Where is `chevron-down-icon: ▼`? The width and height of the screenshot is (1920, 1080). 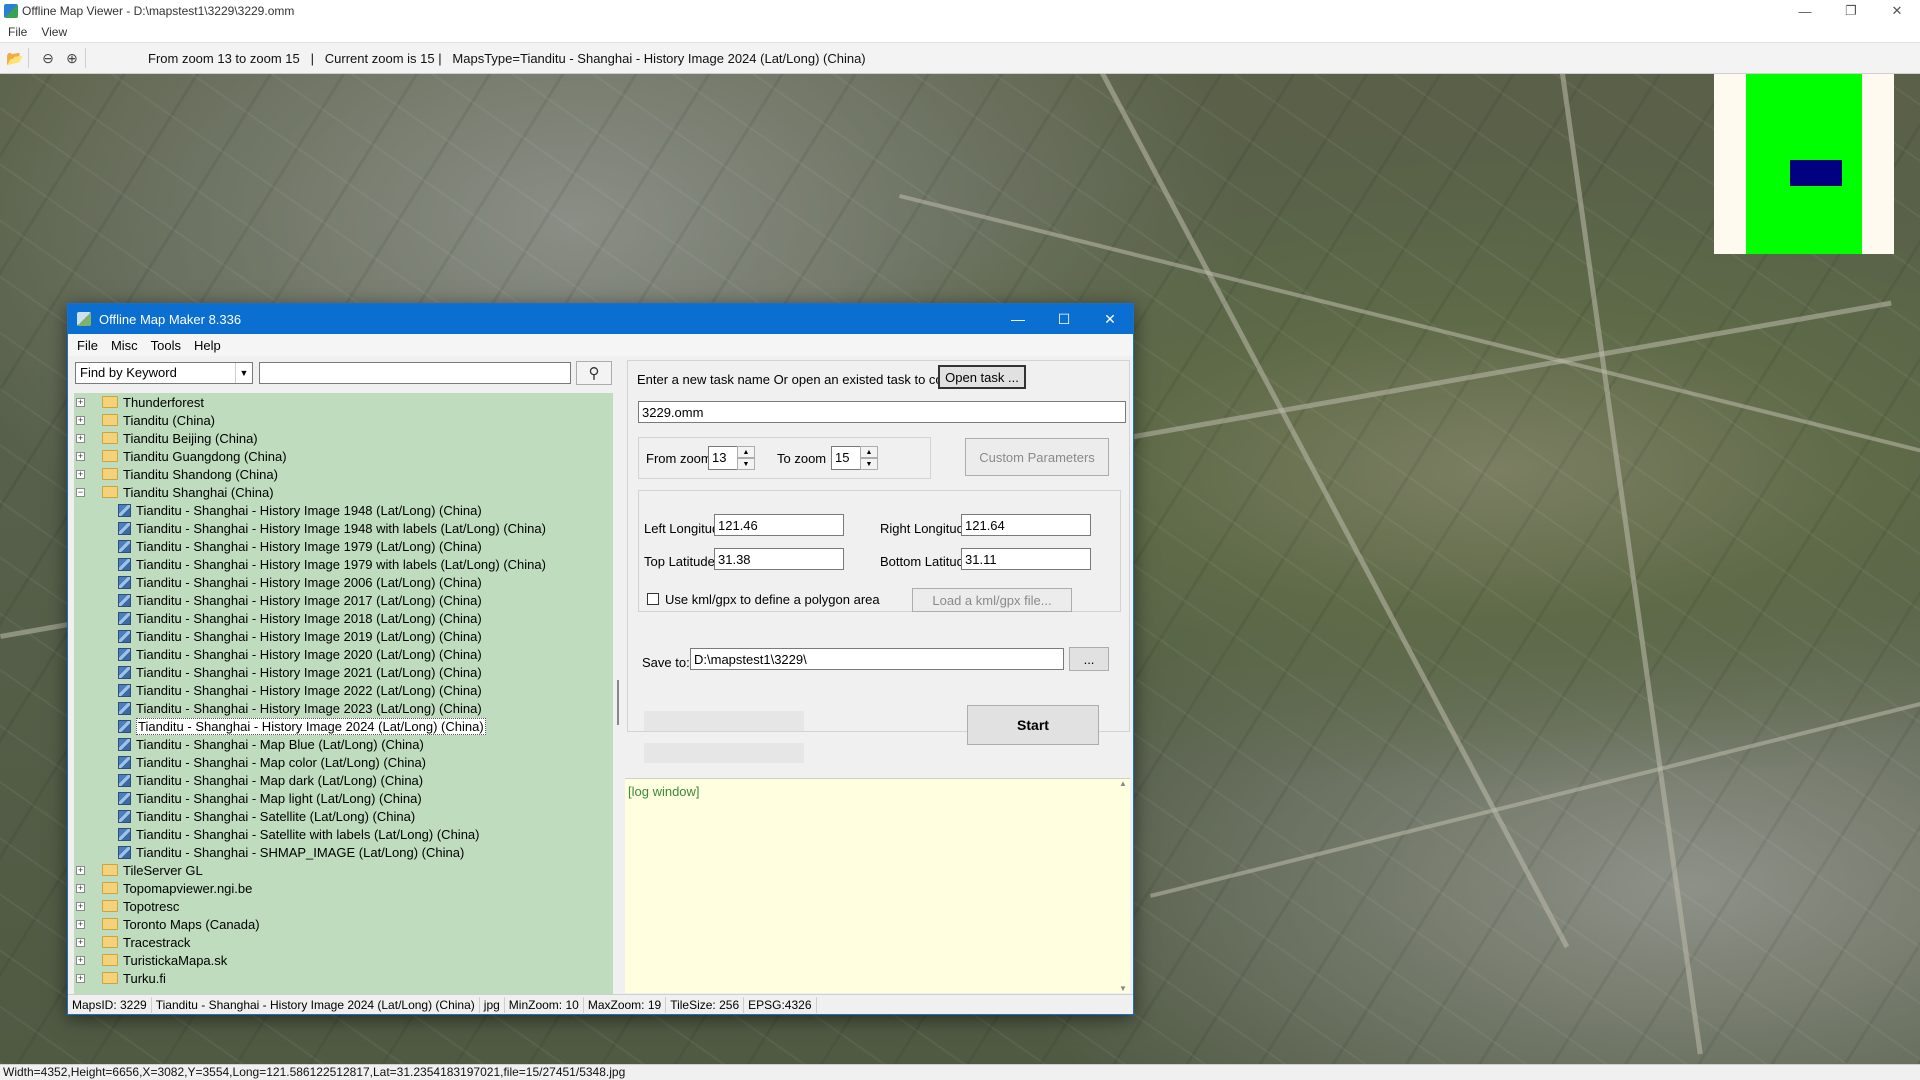
chevron-down-icon: ▼ is located at coordinates (243, 373).